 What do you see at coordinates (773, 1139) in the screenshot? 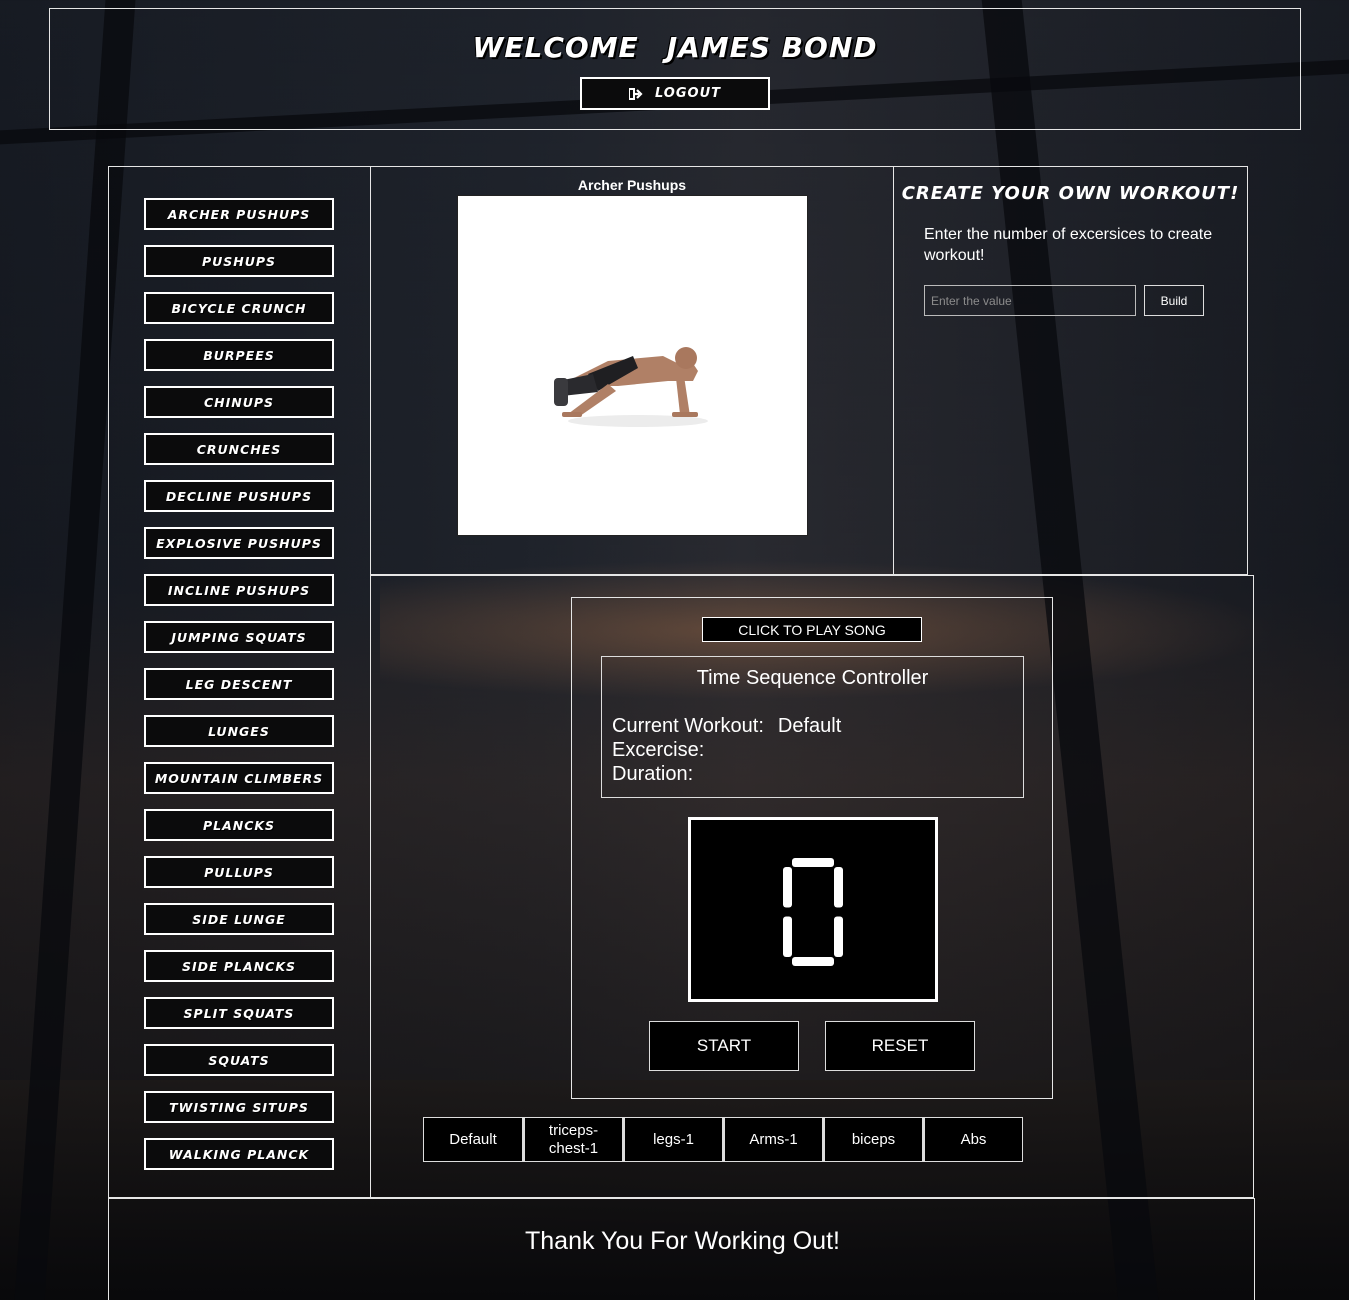
I see `workout-tab-arms-1: Arms-1` at bounding box center [773, 1139].